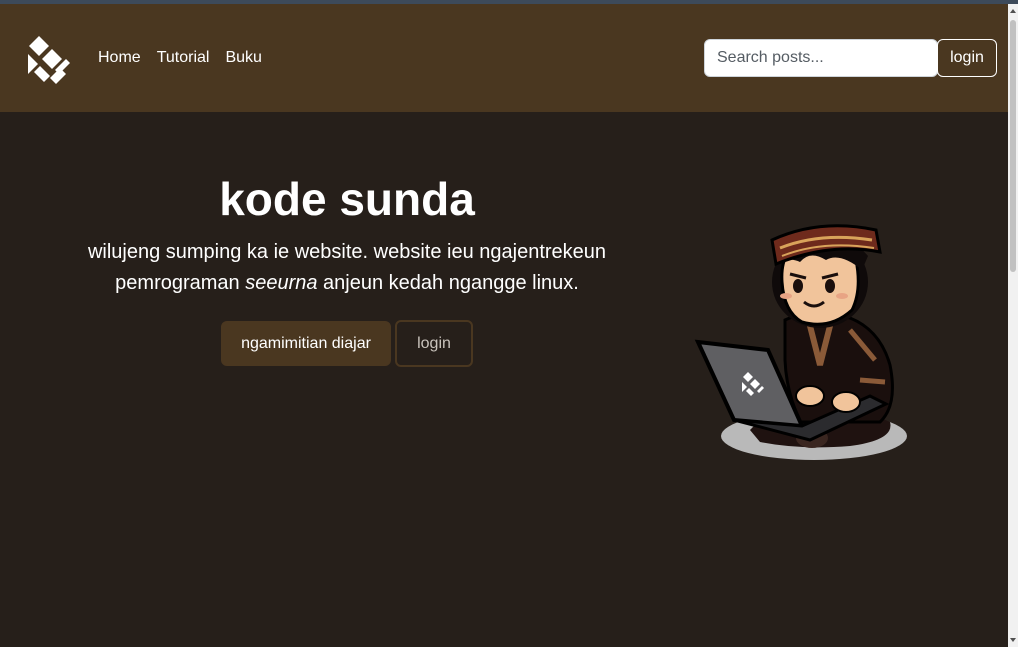 The width and height of the screenshot is (1018, 647). What do you see at coordinates (434, 343) in the screenshot?
I see `hero-login-button: login` at bounding box center [434, 343].